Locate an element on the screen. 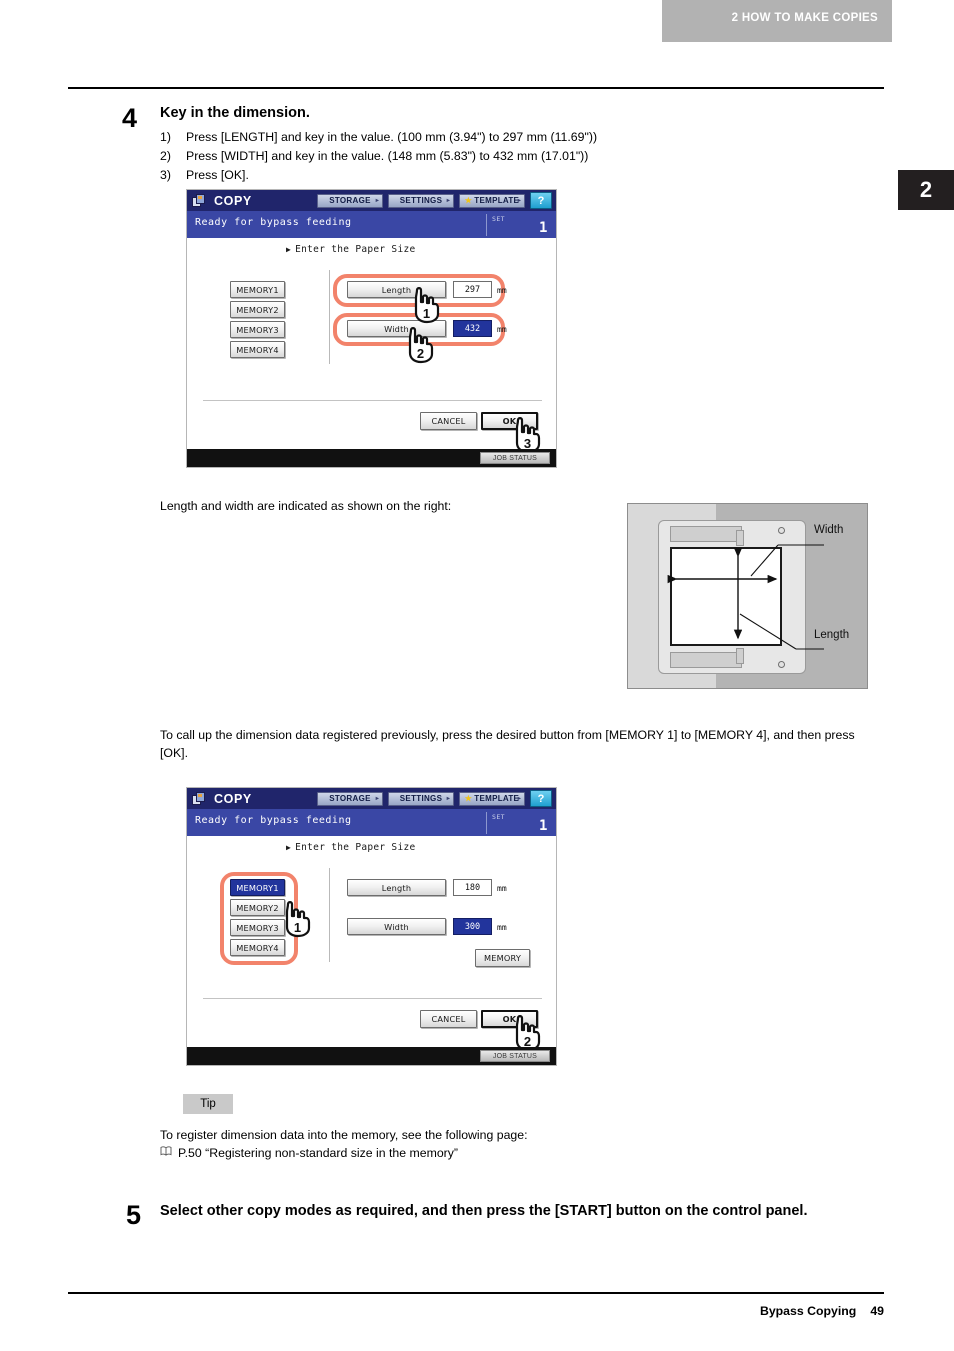 The image size is (954, 1351). length-label: Length is located at coordinates (832, 635).